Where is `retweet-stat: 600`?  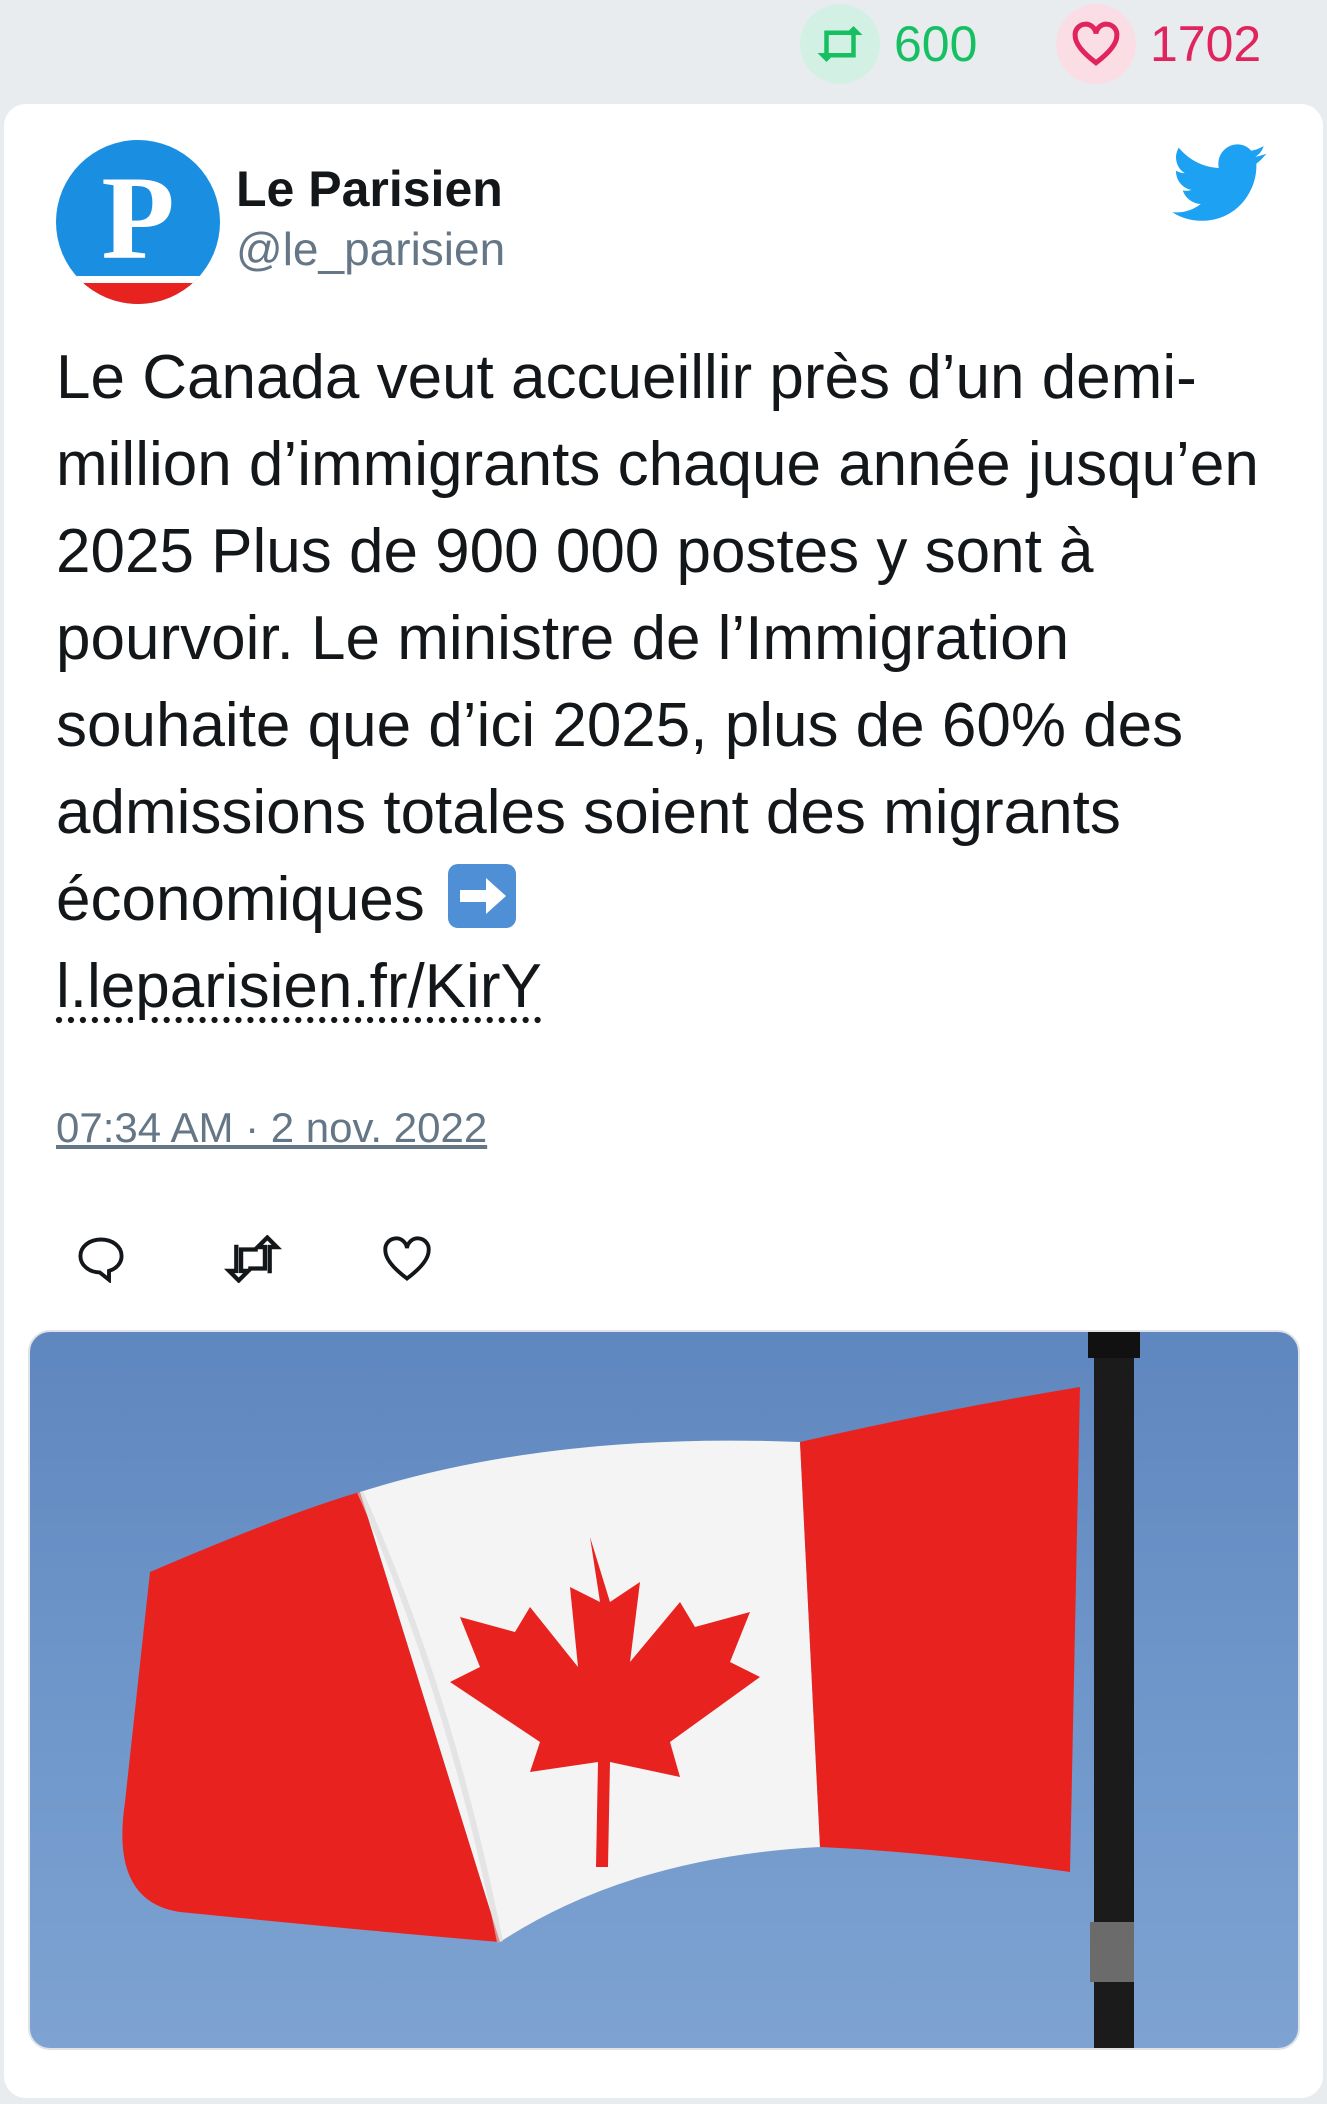 retweet-stat: 600 is located at coordinates (888, 44).